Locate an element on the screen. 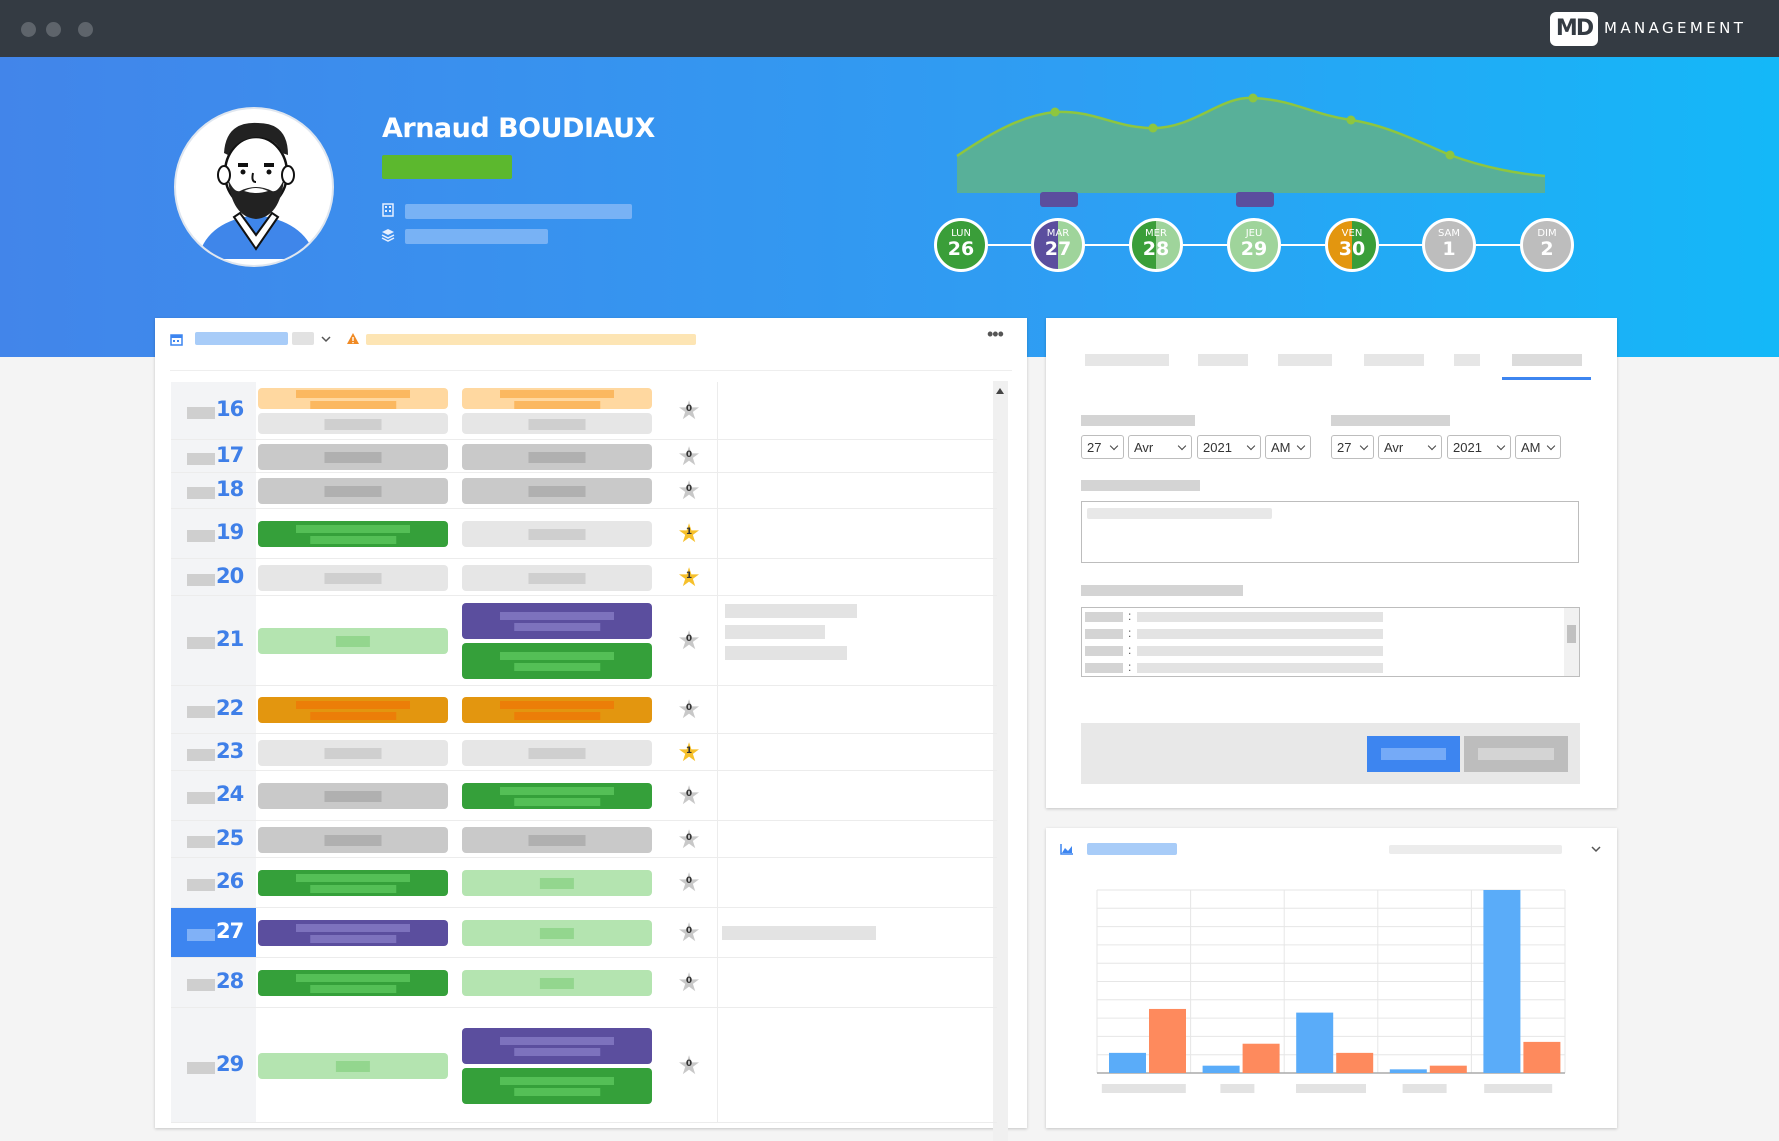 The image size is (1779, 1141). end-month-select: Avr is located at coordinates (1410, 447).